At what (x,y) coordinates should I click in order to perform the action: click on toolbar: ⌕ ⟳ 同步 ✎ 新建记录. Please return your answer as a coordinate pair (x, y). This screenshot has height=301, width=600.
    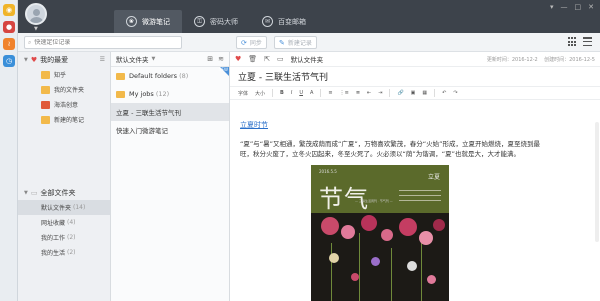
    Looking at the image, I should click on (309, 42).